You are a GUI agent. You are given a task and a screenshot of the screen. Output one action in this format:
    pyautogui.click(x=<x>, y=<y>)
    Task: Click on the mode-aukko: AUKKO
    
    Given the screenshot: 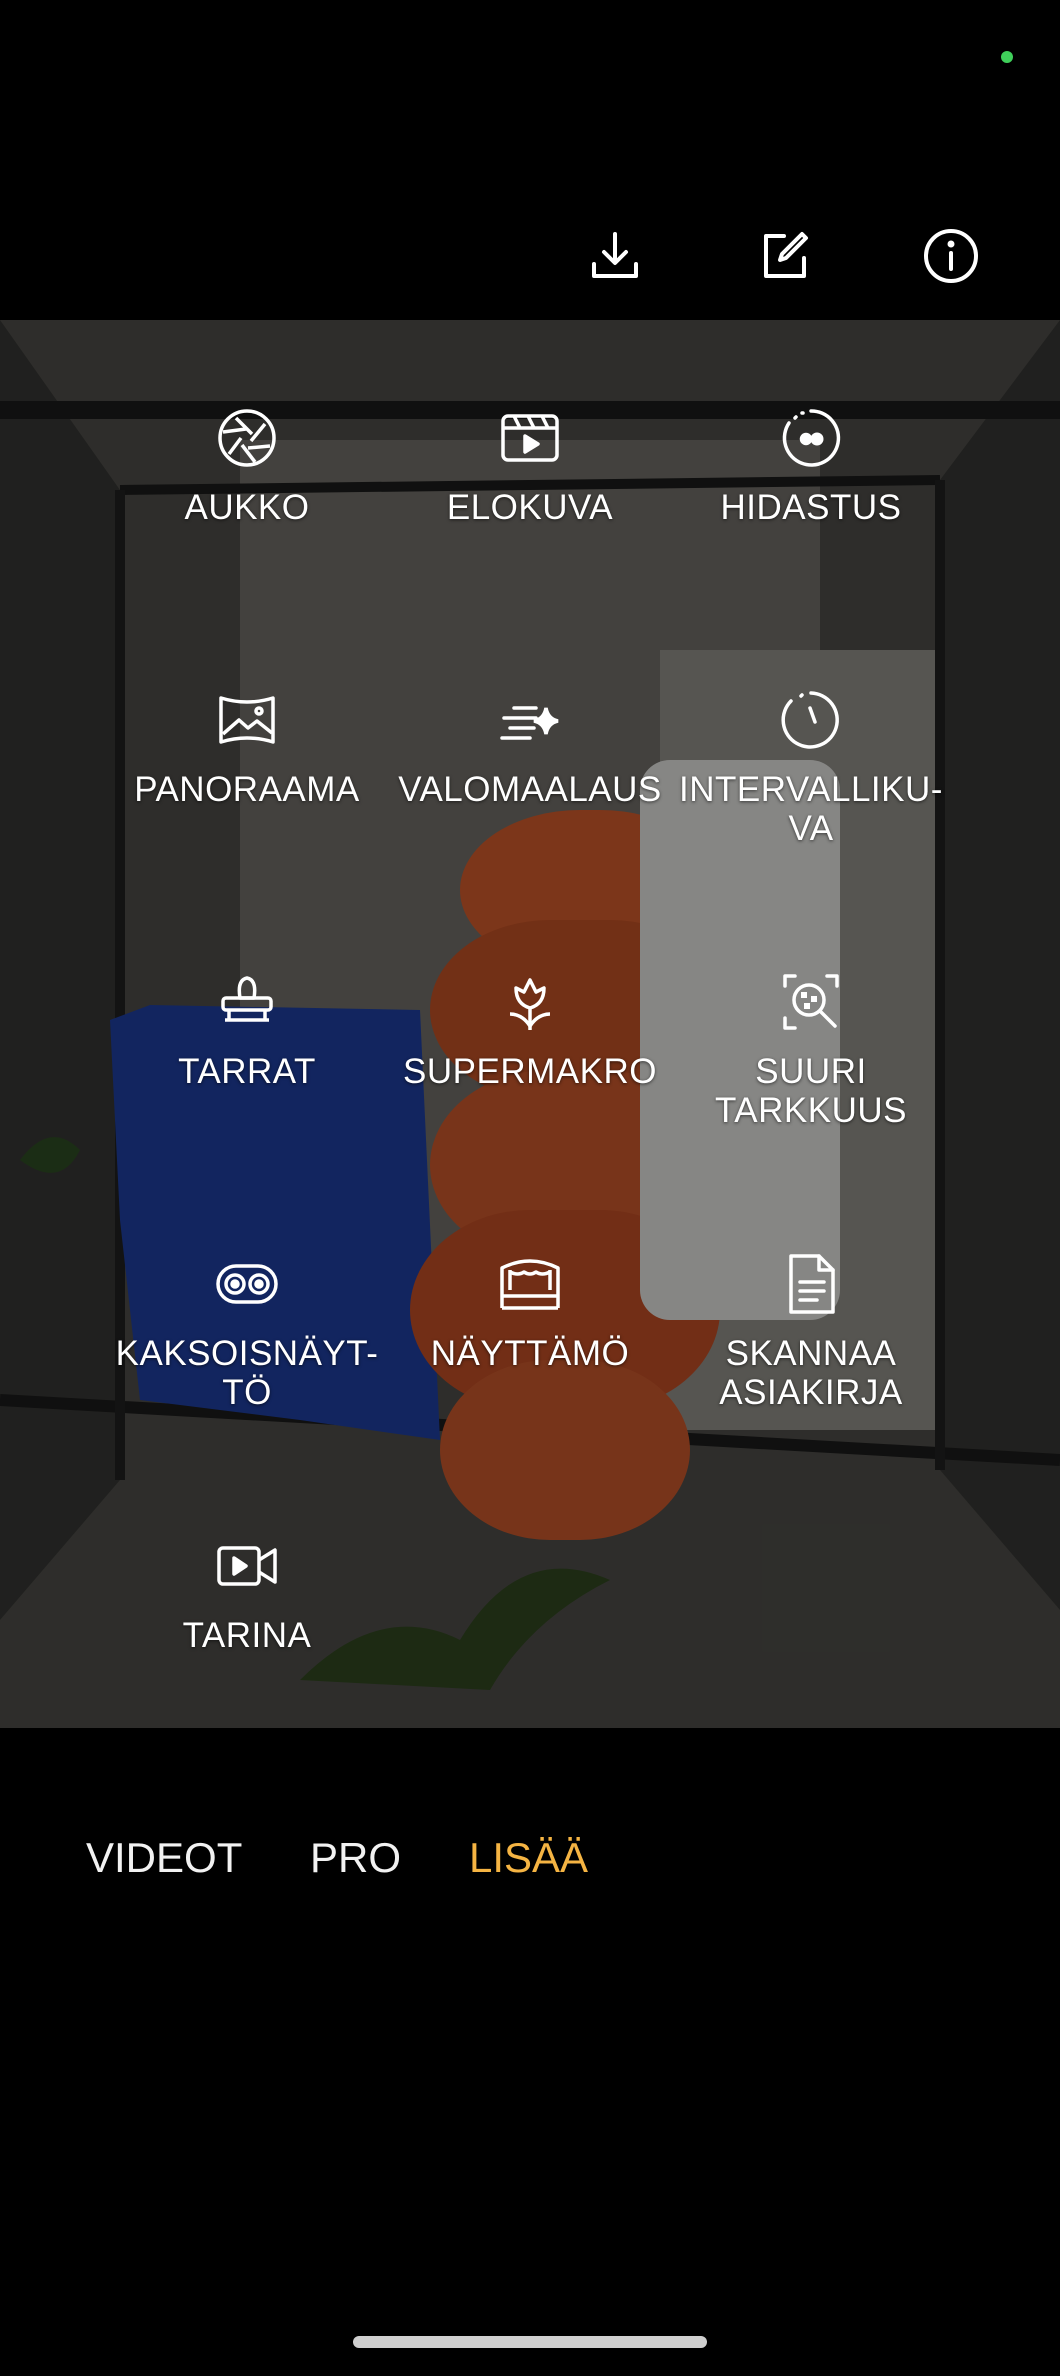 What is the action you would take?
    pyautogui.click(x=247, y=466)
    